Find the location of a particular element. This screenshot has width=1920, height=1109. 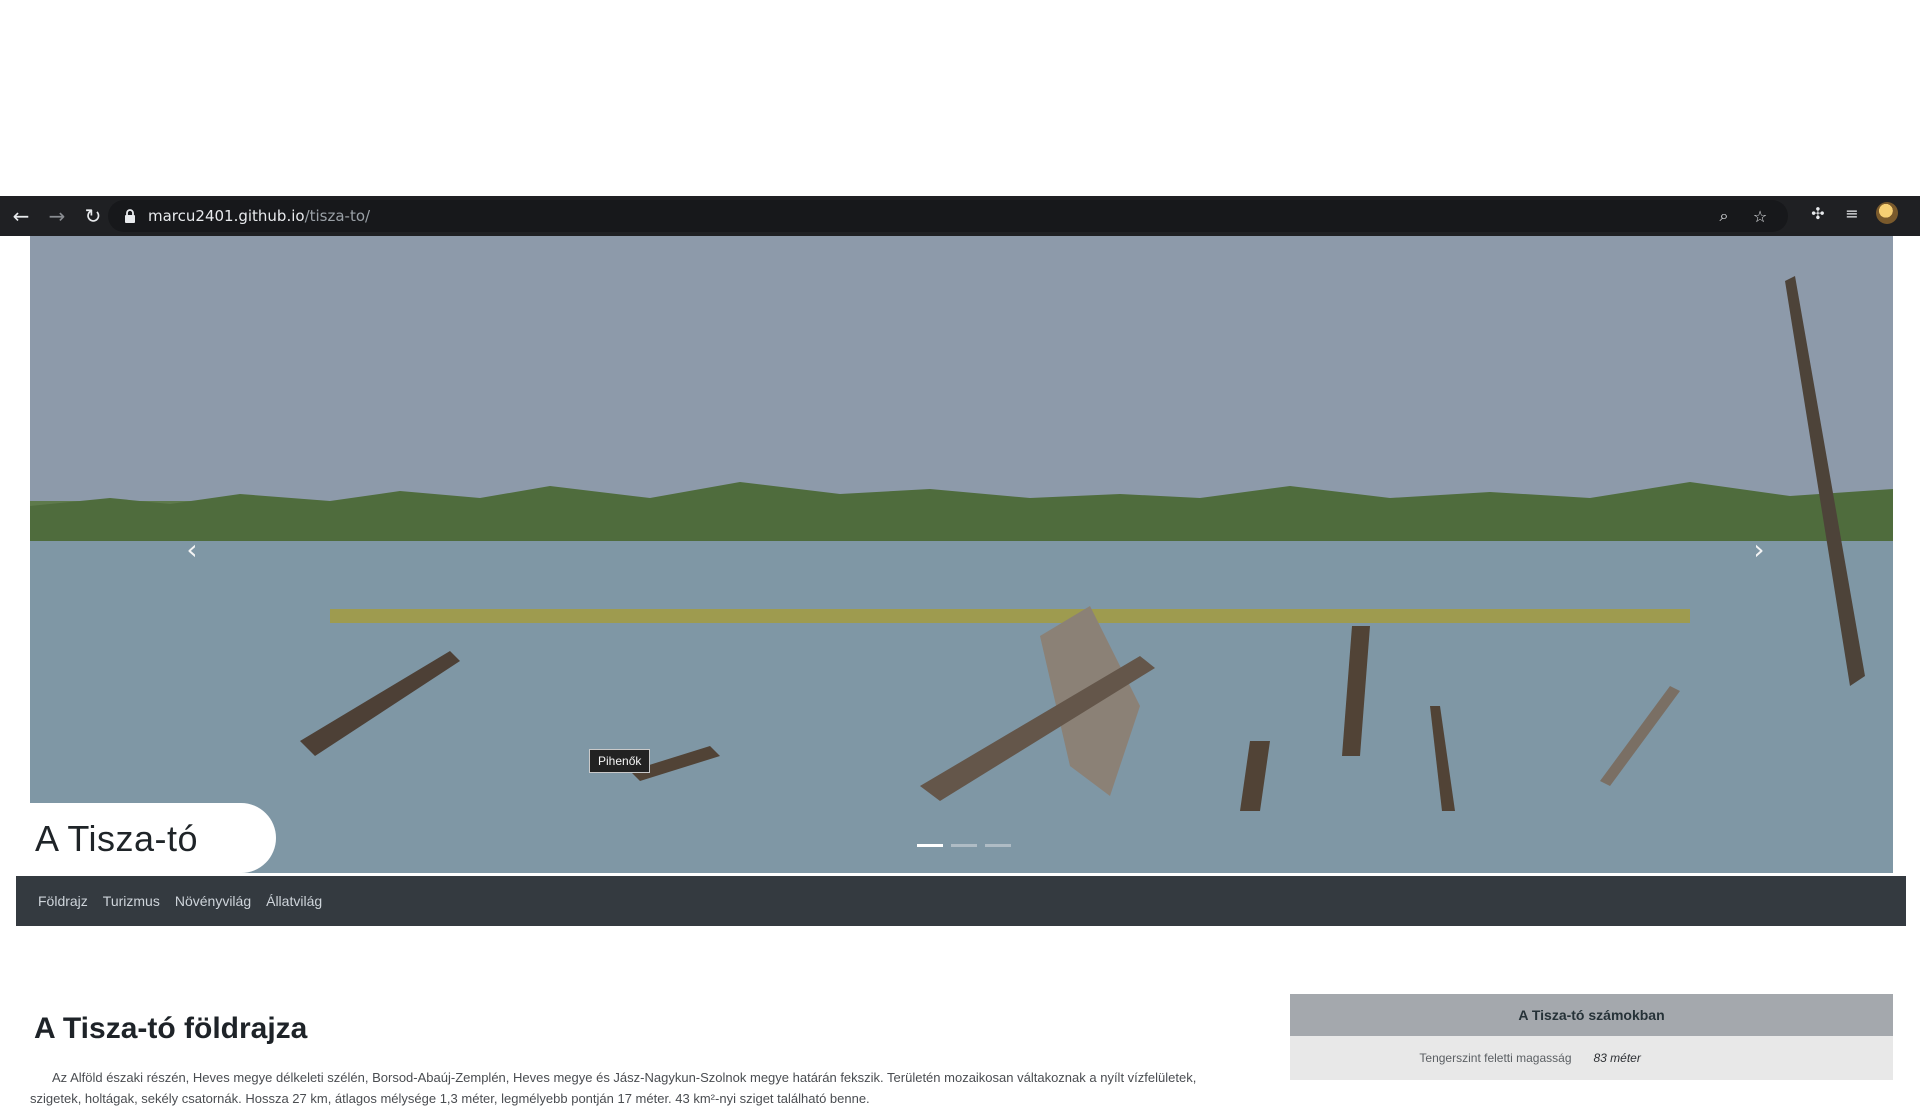

avatar is located at coordinates (1887, 213).